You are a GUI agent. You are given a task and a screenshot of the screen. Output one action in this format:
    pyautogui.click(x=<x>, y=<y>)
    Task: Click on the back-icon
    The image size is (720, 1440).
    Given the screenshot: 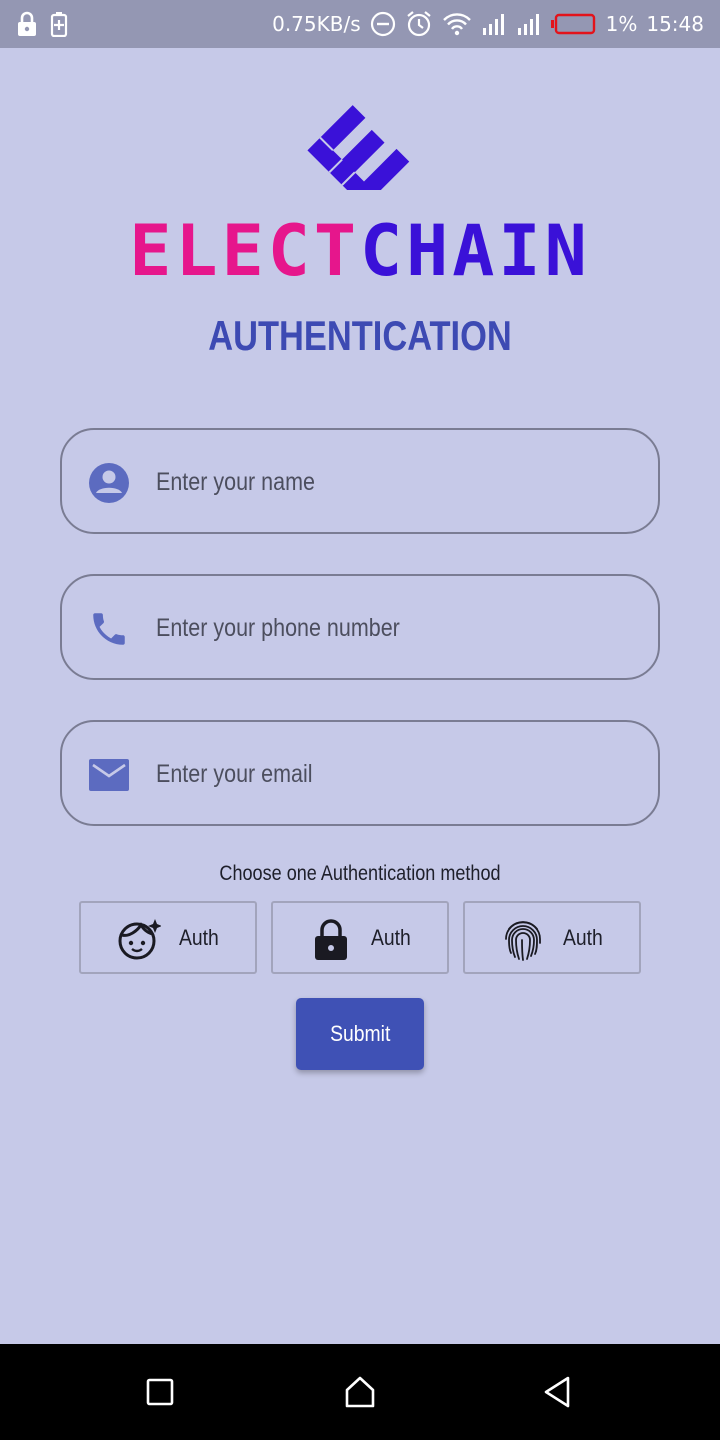 What is the action you would take?
    pyautogui.click(x=558, y=1392)
    